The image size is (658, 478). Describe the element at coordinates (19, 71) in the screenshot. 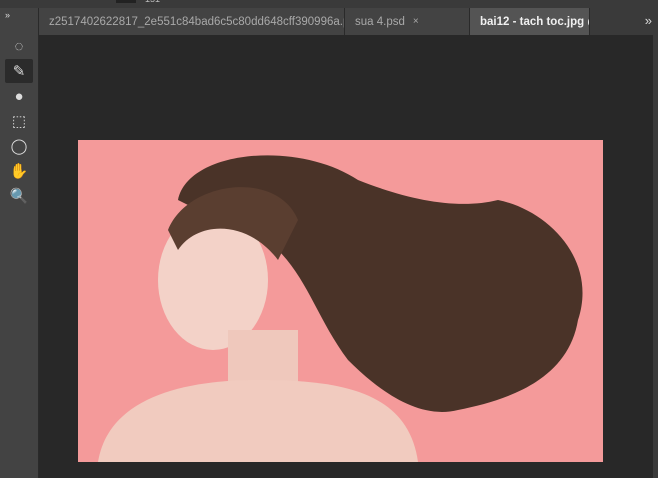

I see `refine-edge-brush-icon: ✎` at that location.